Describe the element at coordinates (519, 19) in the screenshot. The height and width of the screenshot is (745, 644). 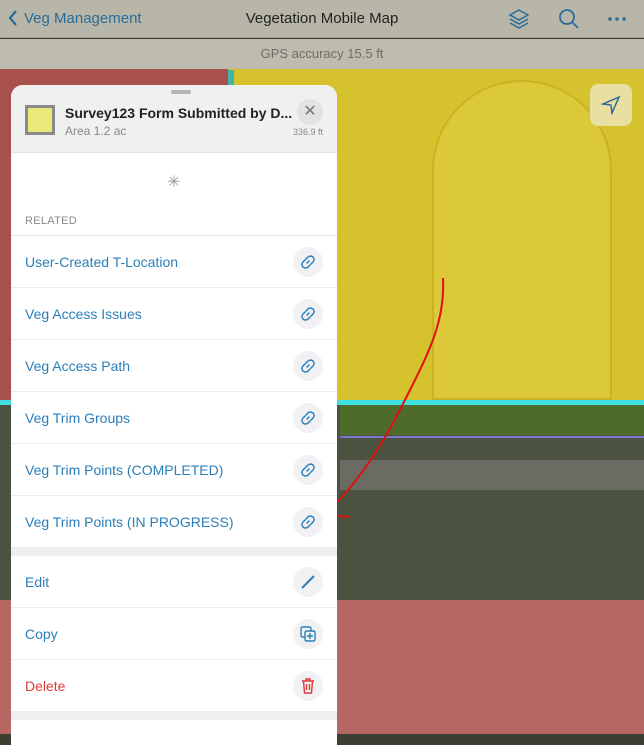
I see `layers-icon` at that location.